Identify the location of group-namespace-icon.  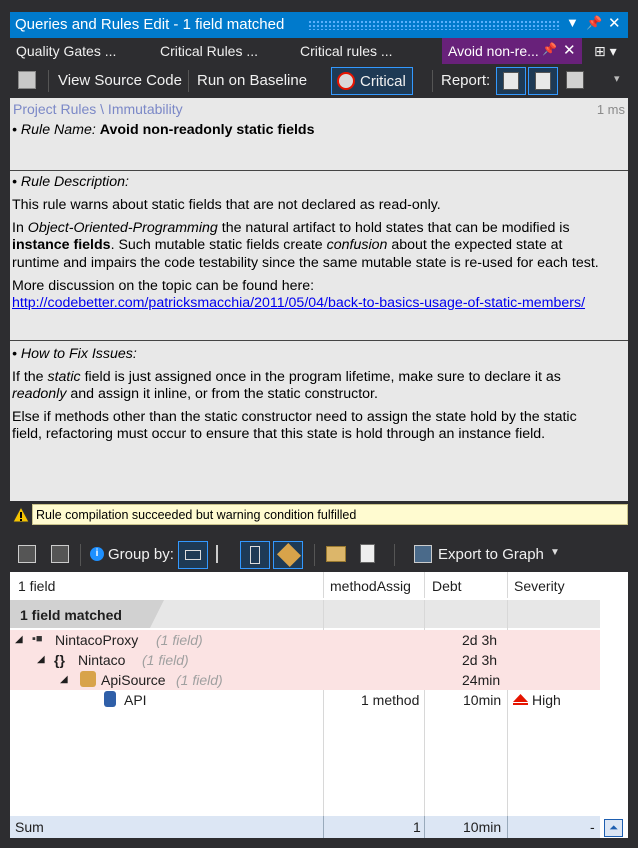
(289, 555).